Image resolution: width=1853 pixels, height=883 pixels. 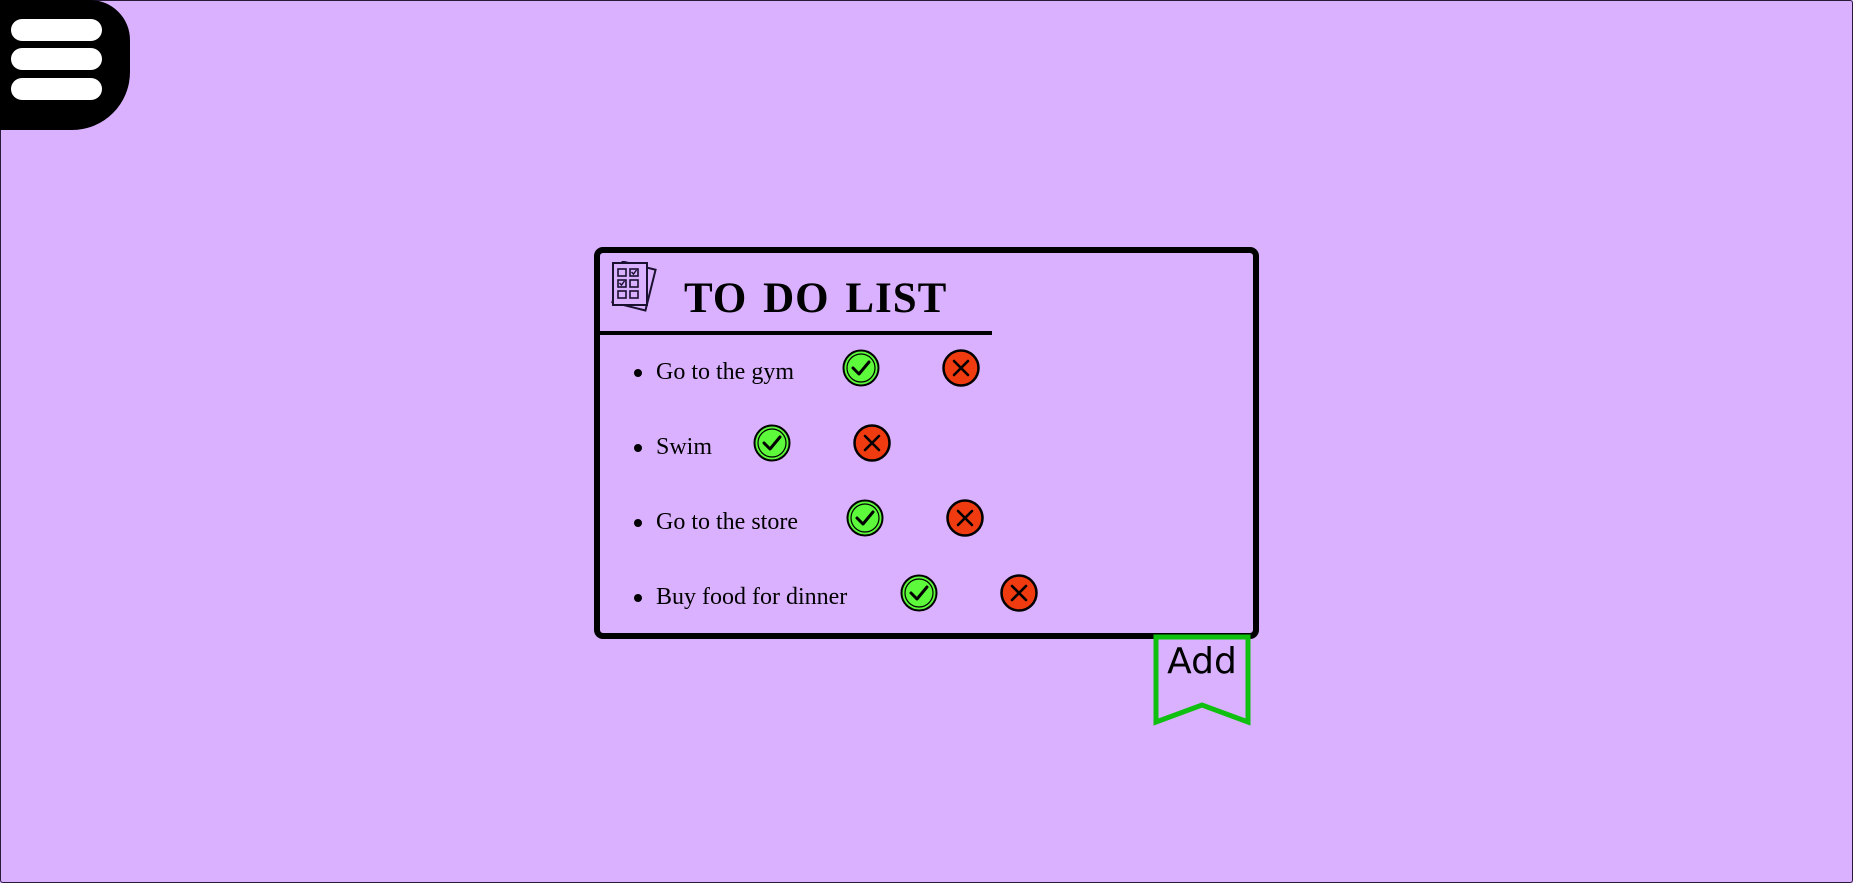 What do you see at coordinates (1202, 661) in the screenshot?
I see `add-label: Add` at bounding box center [1202, 661].